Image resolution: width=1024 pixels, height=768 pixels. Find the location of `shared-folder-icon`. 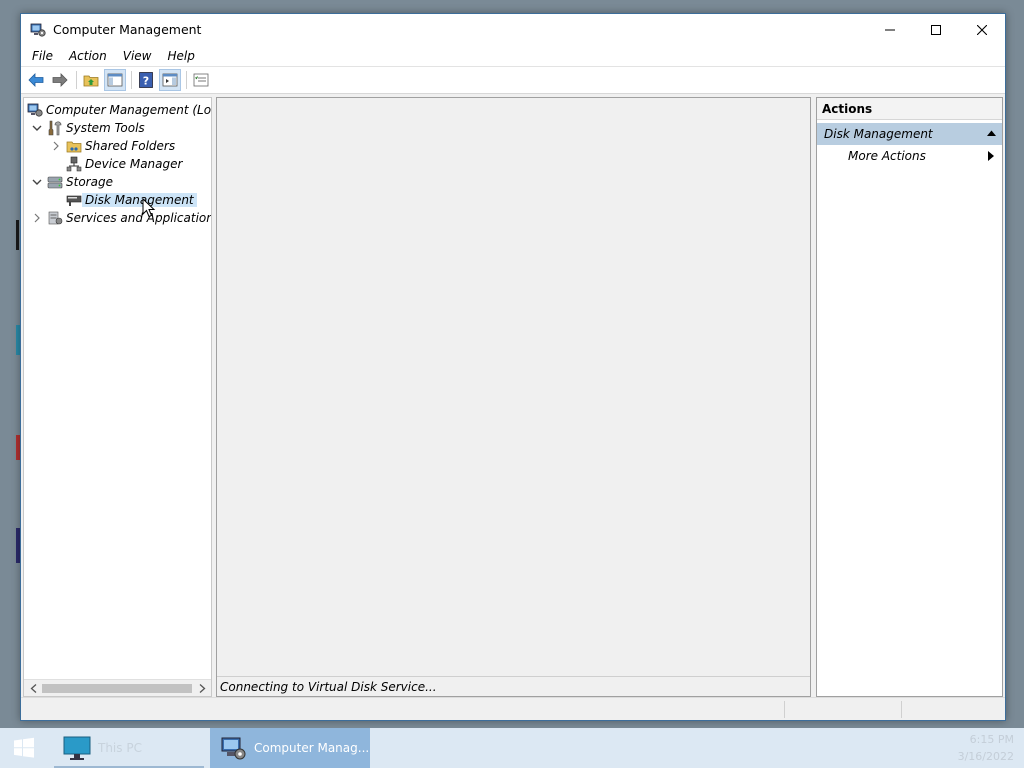

shared-folder-icon is located at coordinates (74, 147).